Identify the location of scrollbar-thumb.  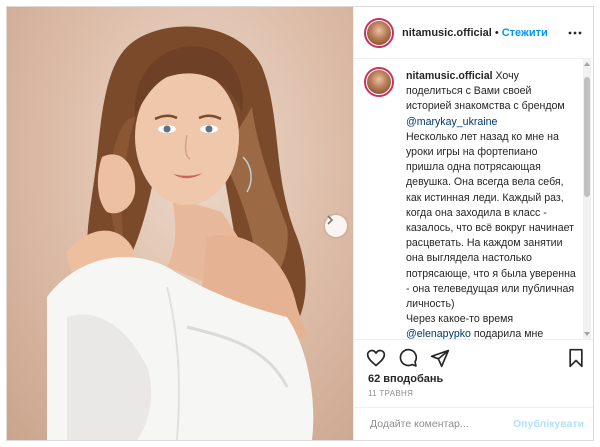
(587, 137).